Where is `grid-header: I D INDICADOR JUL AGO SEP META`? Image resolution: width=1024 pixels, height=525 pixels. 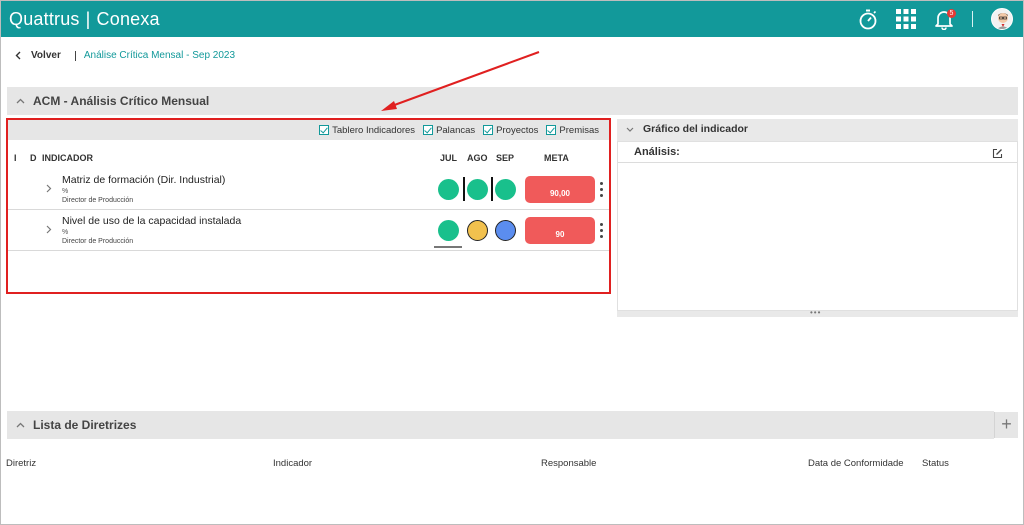
grid-header: I D INDICADOR JUL AGO SEP META is located at coordinates (308, 160).